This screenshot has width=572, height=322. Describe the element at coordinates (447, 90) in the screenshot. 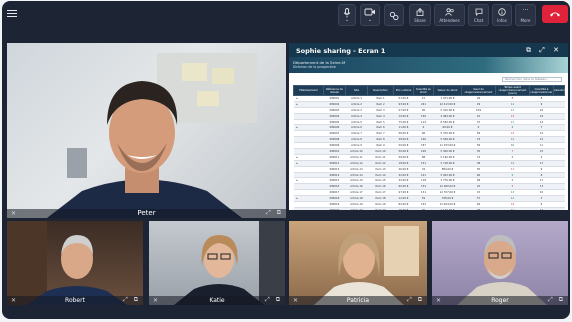

I see `column-header: Valeur du stock` at that location.